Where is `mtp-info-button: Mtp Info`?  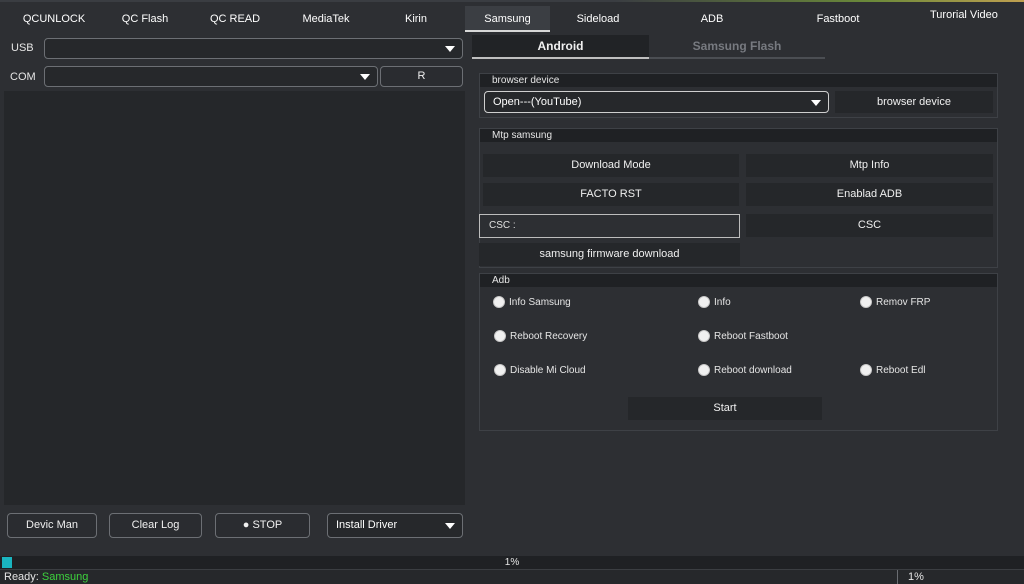 mtp-info-button: Mtp Info is located at coordinates (869, 165).